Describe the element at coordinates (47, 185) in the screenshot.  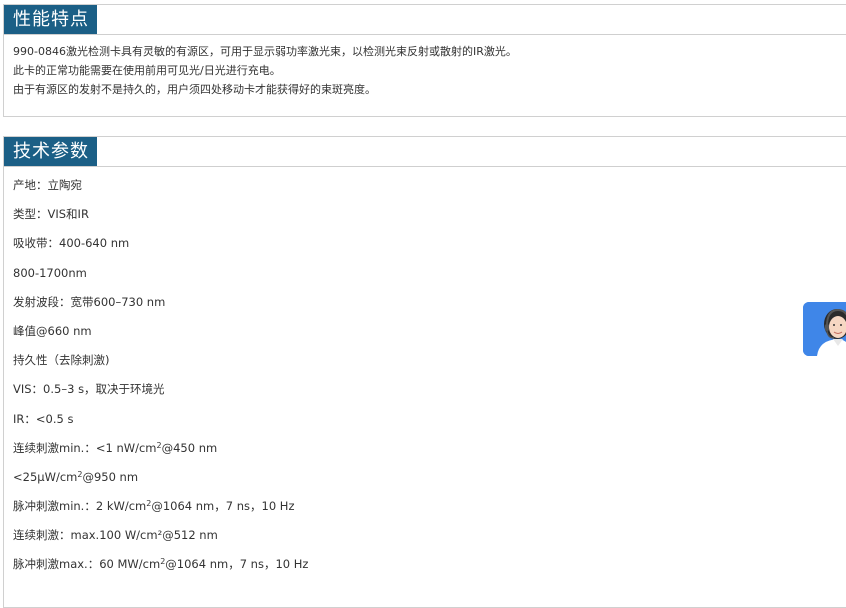
I see `spec-item: 产地：立陶宛` at that location.